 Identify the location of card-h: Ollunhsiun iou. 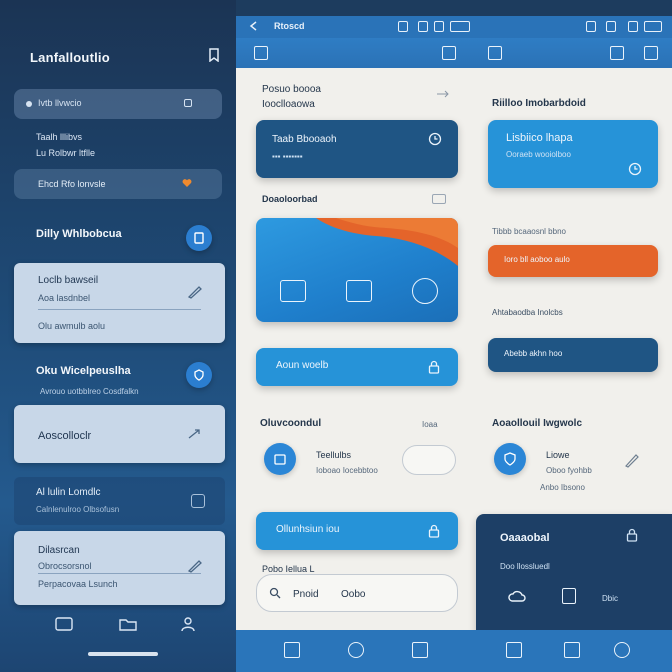
(357, 531).